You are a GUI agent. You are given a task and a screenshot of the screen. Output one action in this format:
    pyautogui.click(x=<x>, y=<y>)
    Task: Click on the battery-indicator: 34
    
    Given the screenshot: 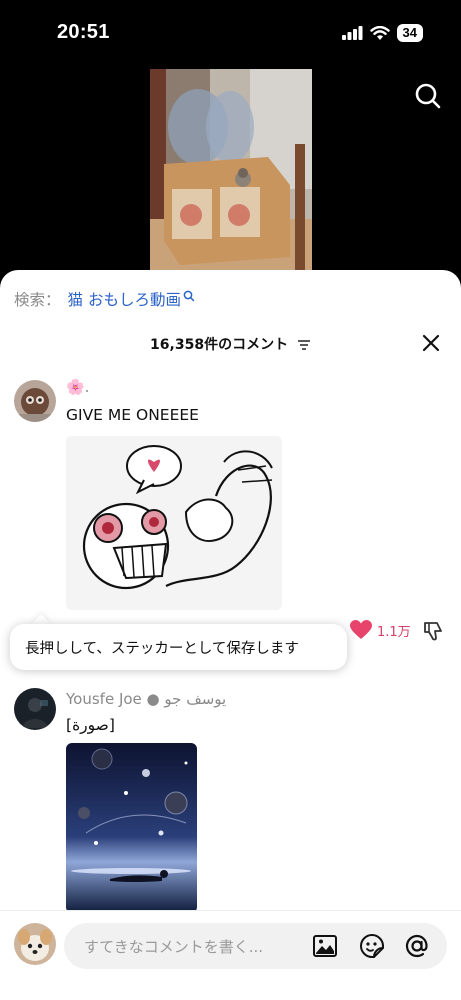 What is the action you would take?
    pyautogui.click(x=409, y=33)
    